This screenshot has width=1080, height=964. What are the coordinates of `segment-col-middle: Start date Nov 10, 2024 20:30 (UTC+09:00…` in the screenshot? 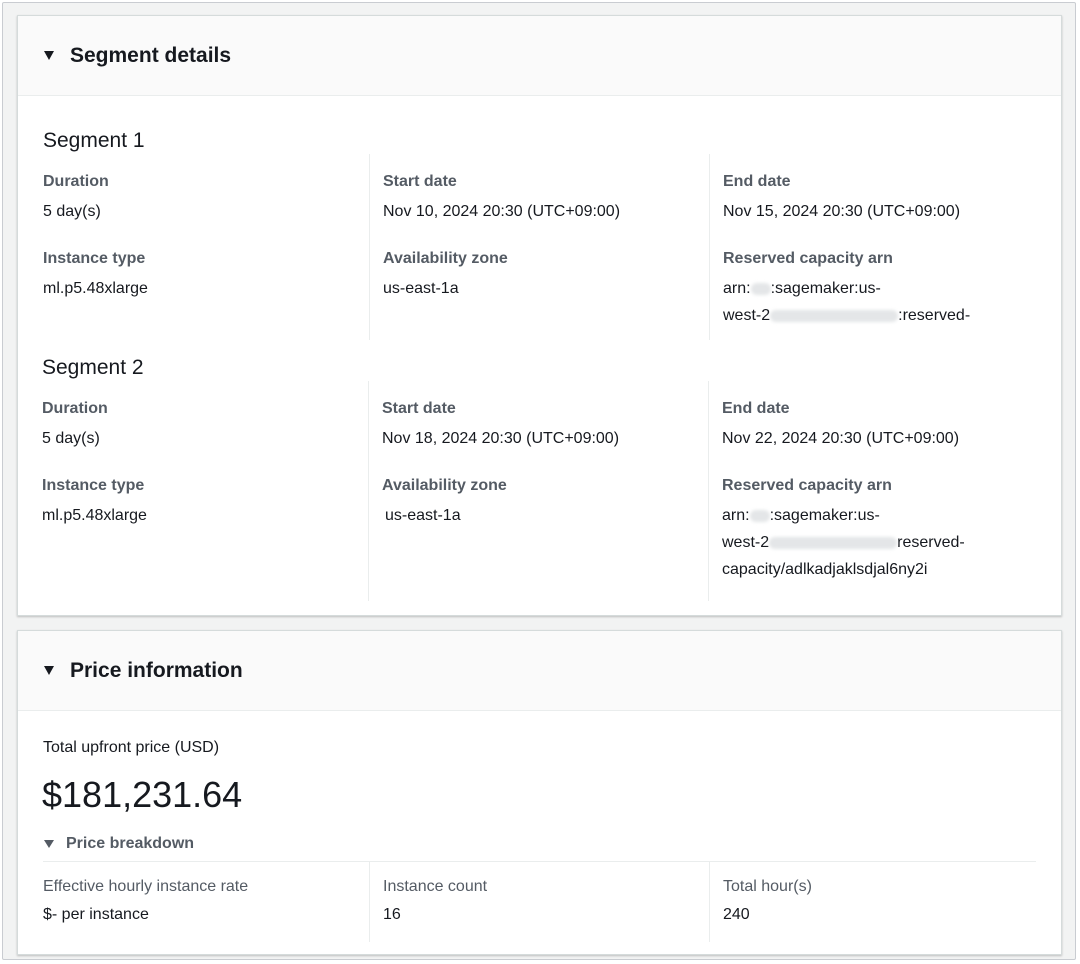 It's located at (553, 237).